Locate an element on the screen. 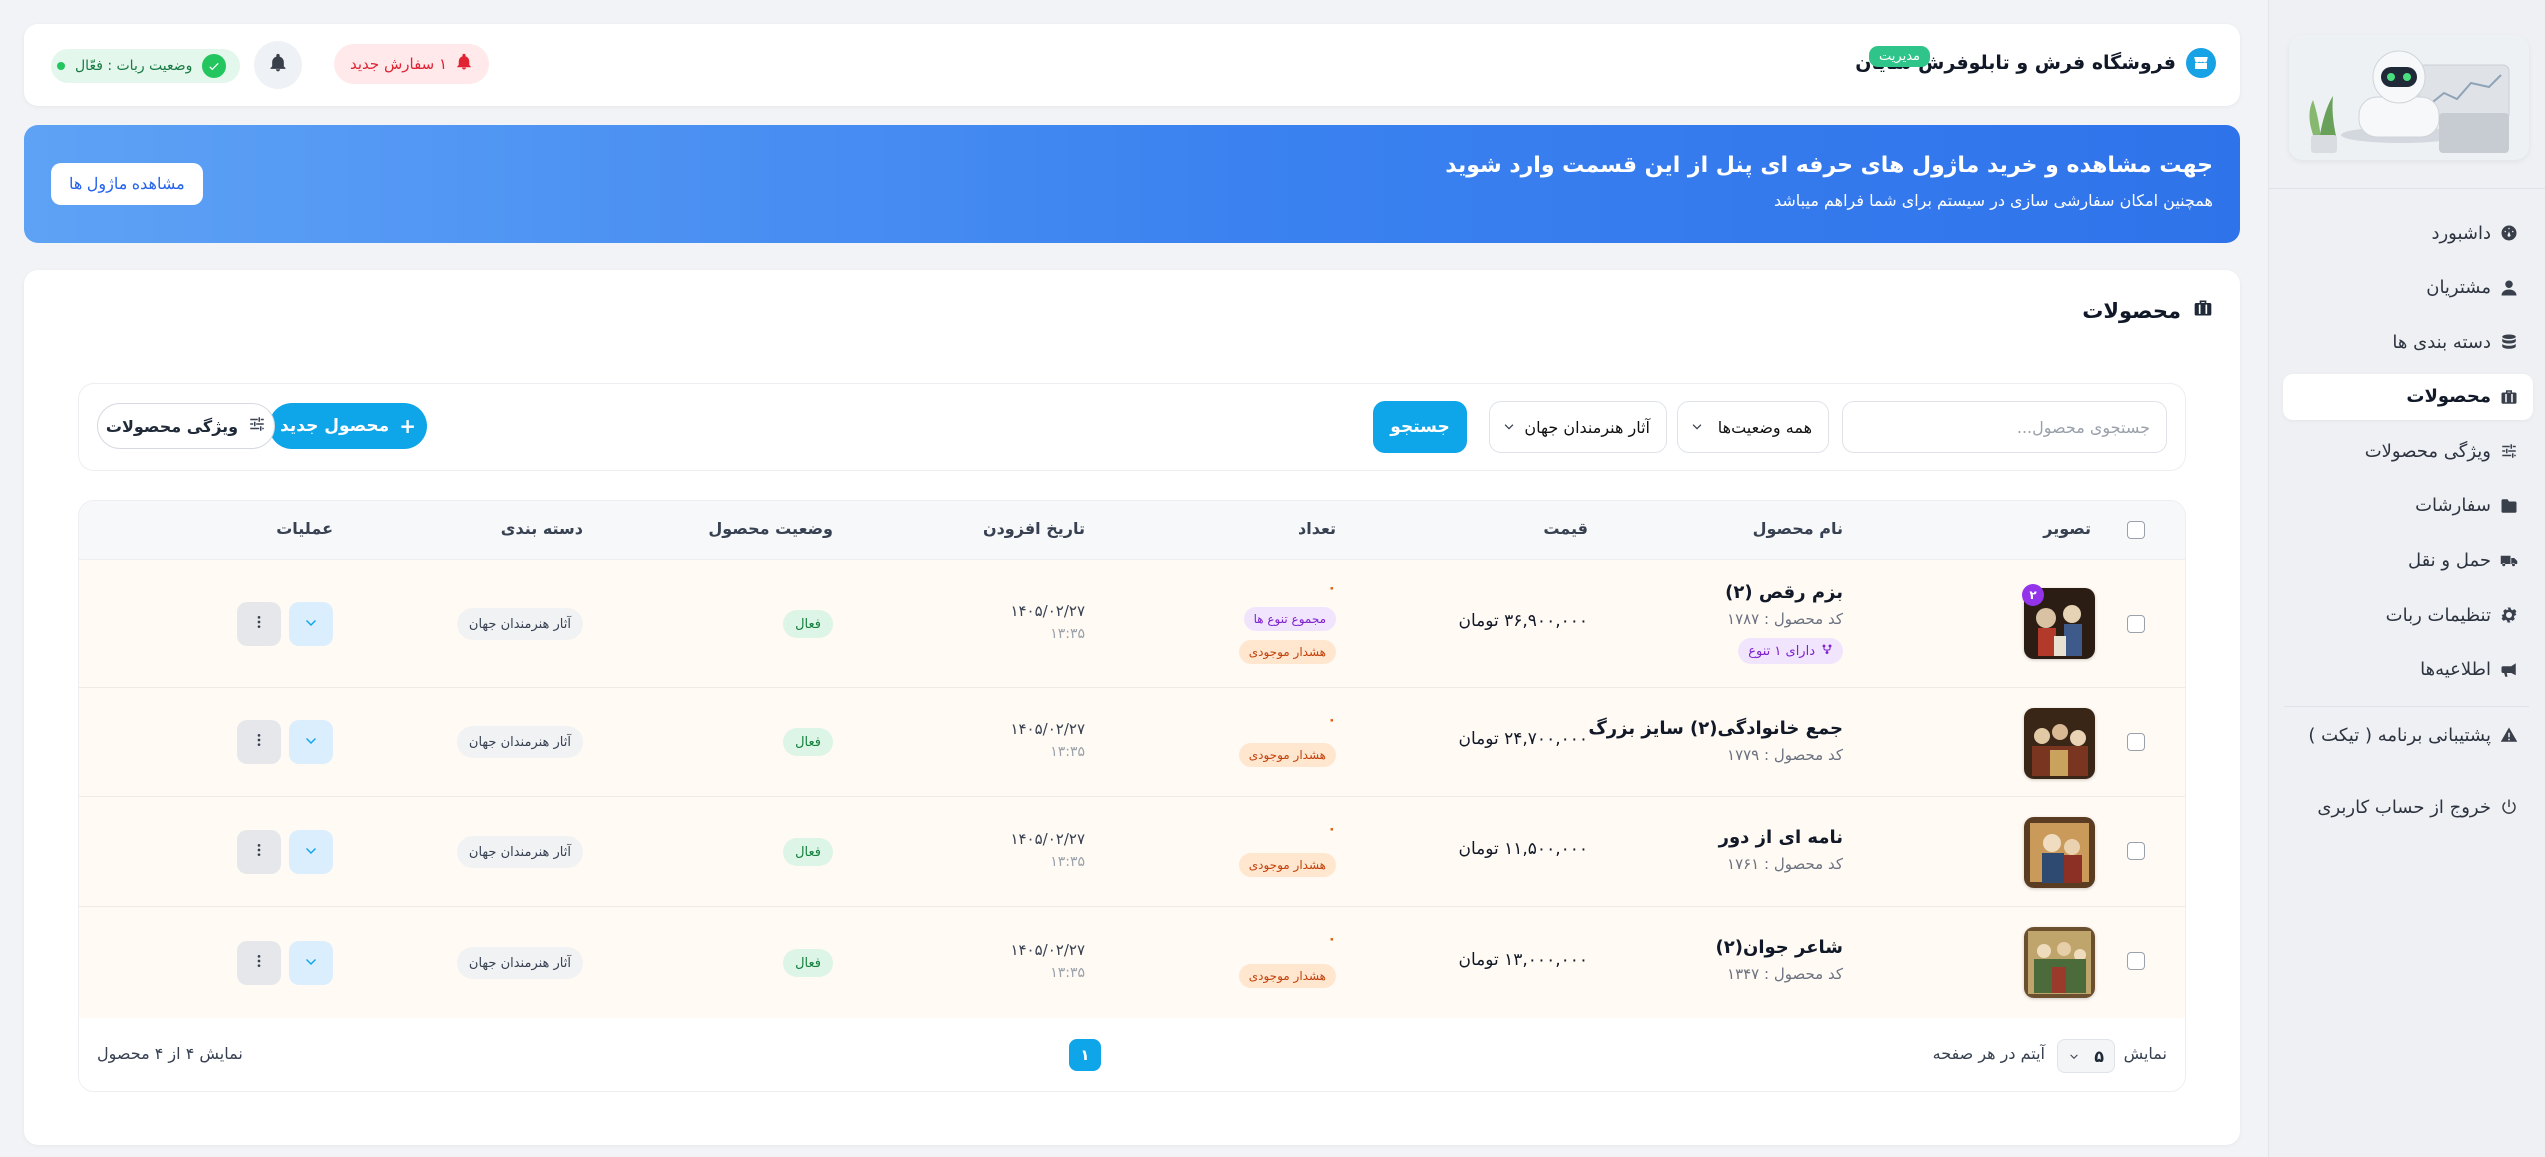 The width and height of the screenshot is (2545, 1157). col-name: نام محصول is located at coordinates (1797, 528).